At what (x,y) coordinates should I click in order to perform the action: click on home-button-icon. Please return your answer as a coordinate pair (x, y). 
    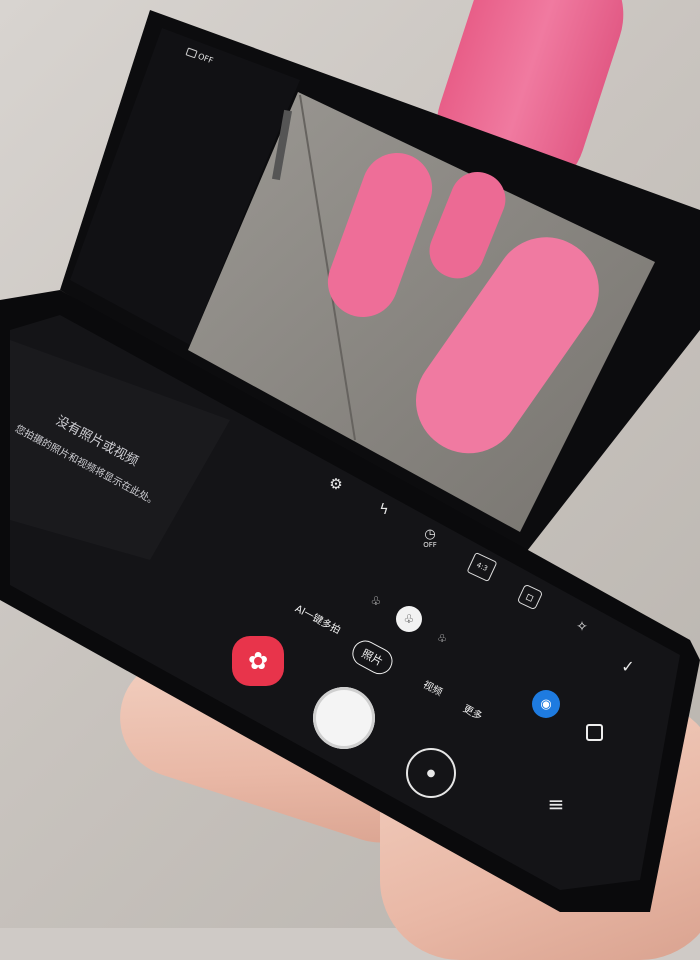
    Looking at the image, I should click on (594, 732).